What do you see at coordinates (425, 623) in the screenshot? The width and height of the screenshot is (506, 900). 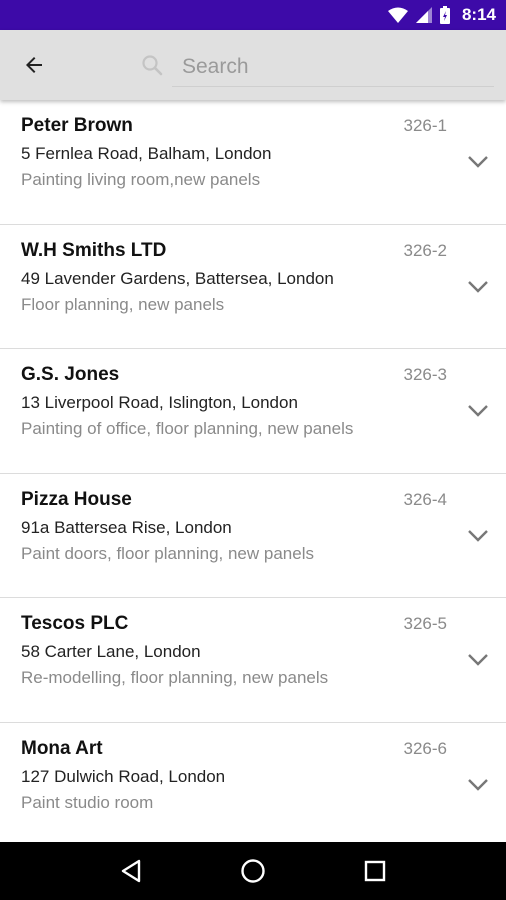 I see `job-reference: 326-5` at bounding box center [425, 623].